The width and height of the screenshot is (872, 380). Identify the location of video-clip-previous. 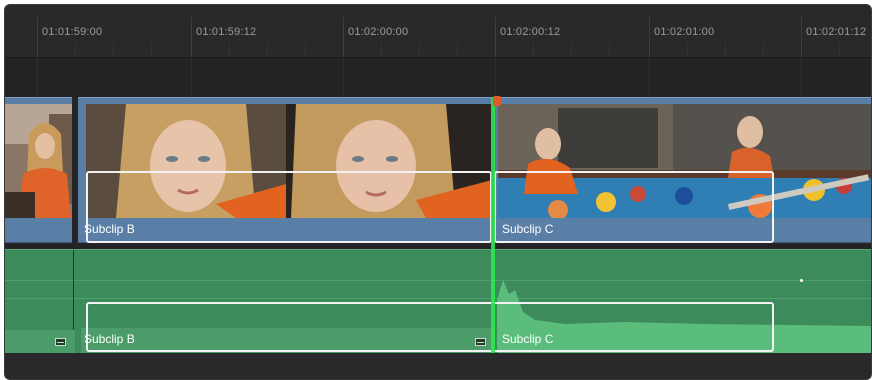
(38, 170).